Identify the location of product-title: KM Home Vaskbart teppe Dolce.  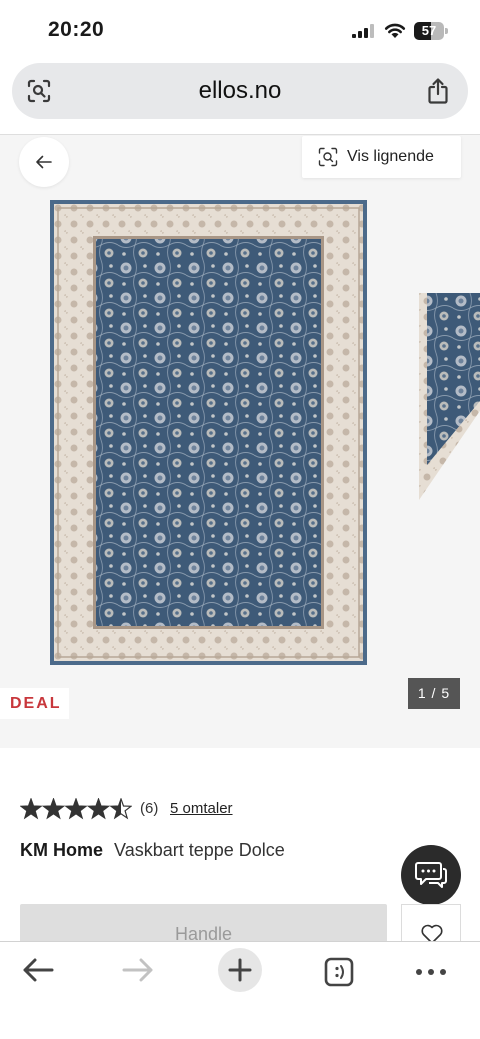
(152, 850).